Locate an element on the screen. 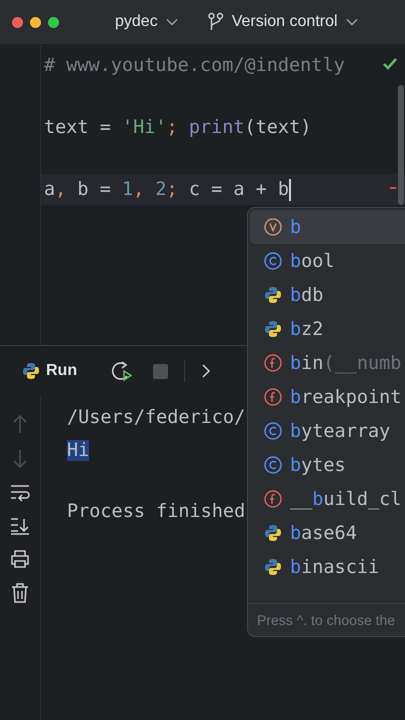 This screenshot has height=720, width=405. code-line: text = 'Hi'; print(text) is located at coordinates (178, 128).